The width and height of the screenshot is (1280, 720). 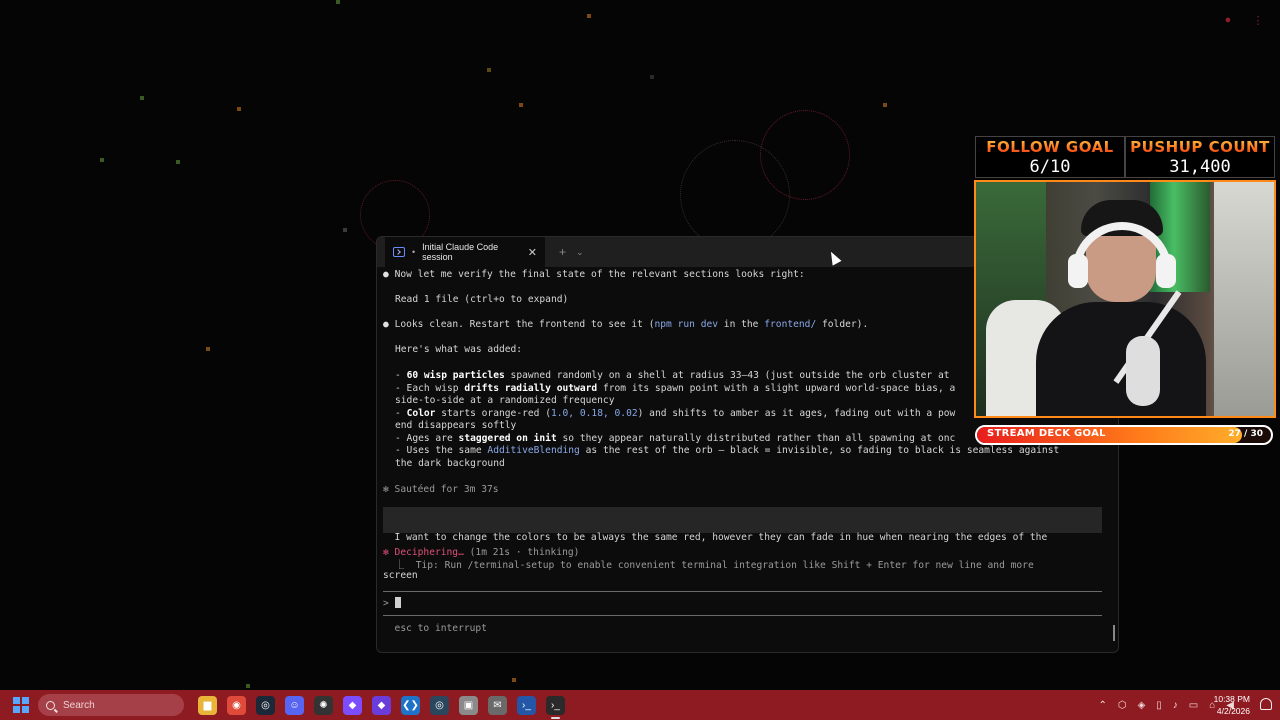 What do you see at coordinates (805, 155) in the screenshot?
I see `wisp-arc` at bounding box center [805, 155].